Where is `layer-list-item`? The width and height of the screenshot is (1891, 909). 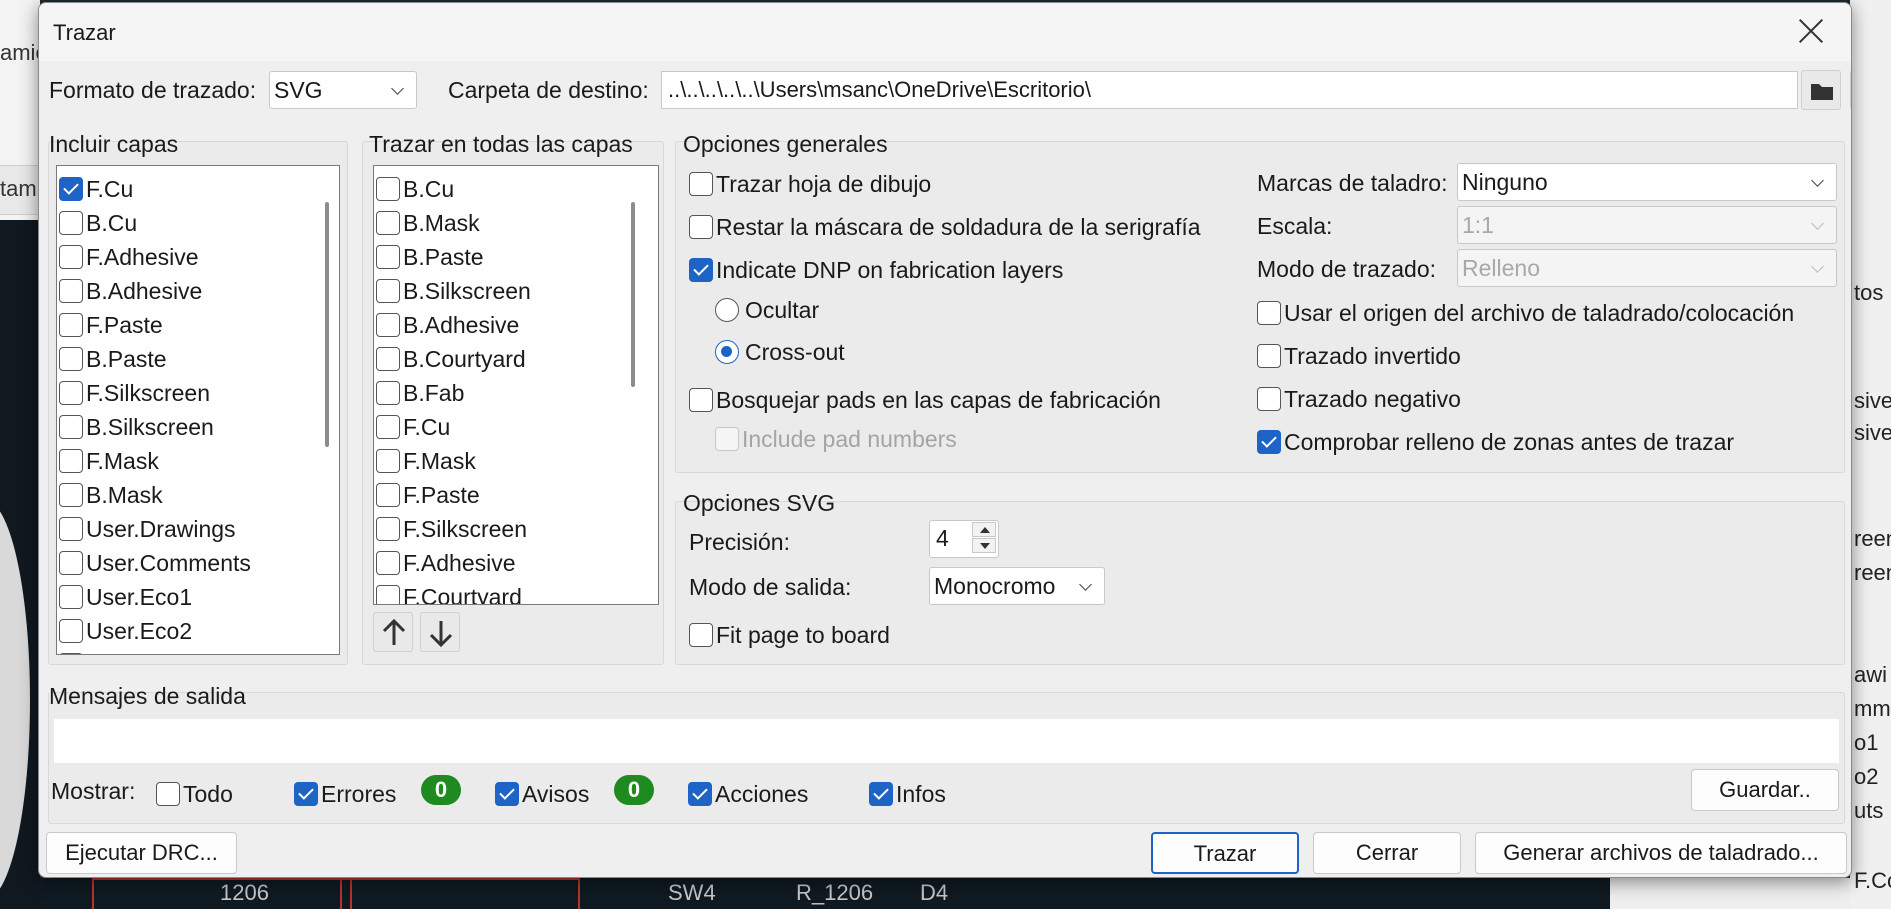 layer-list-item is located at coordinates (72, 650).